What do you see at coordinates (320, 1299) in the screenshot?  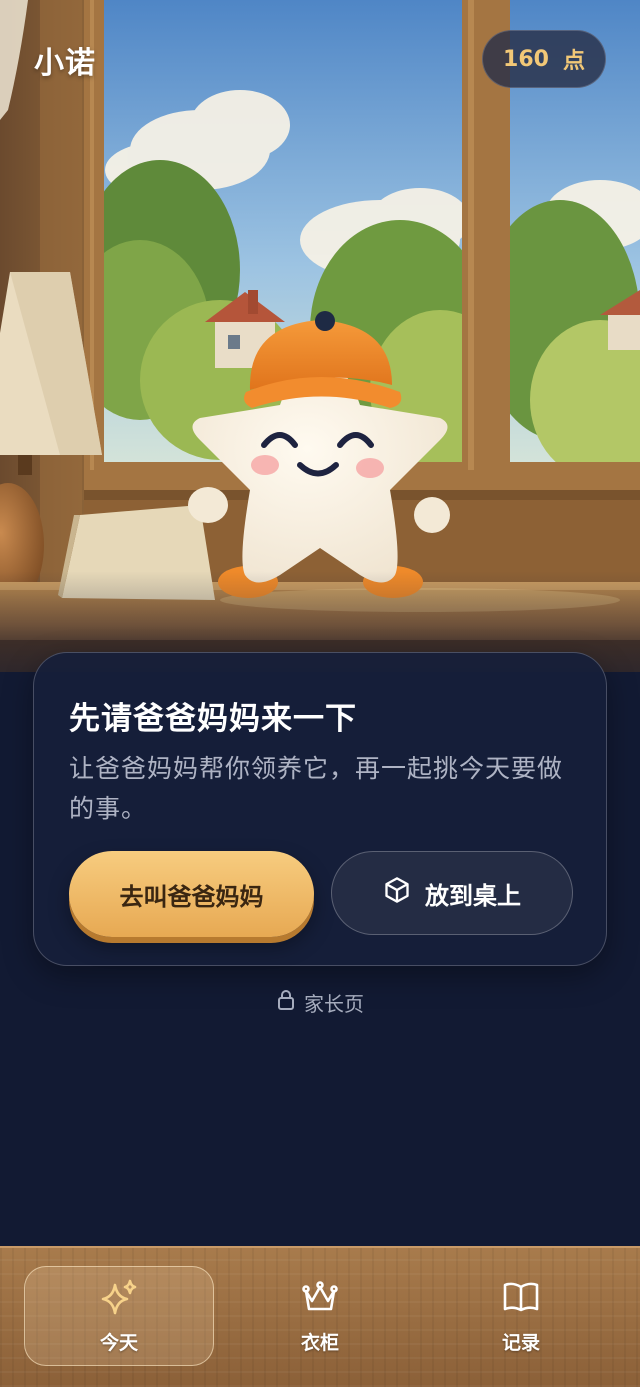 I see `crown-icon` at bounding box center [320, 1299].